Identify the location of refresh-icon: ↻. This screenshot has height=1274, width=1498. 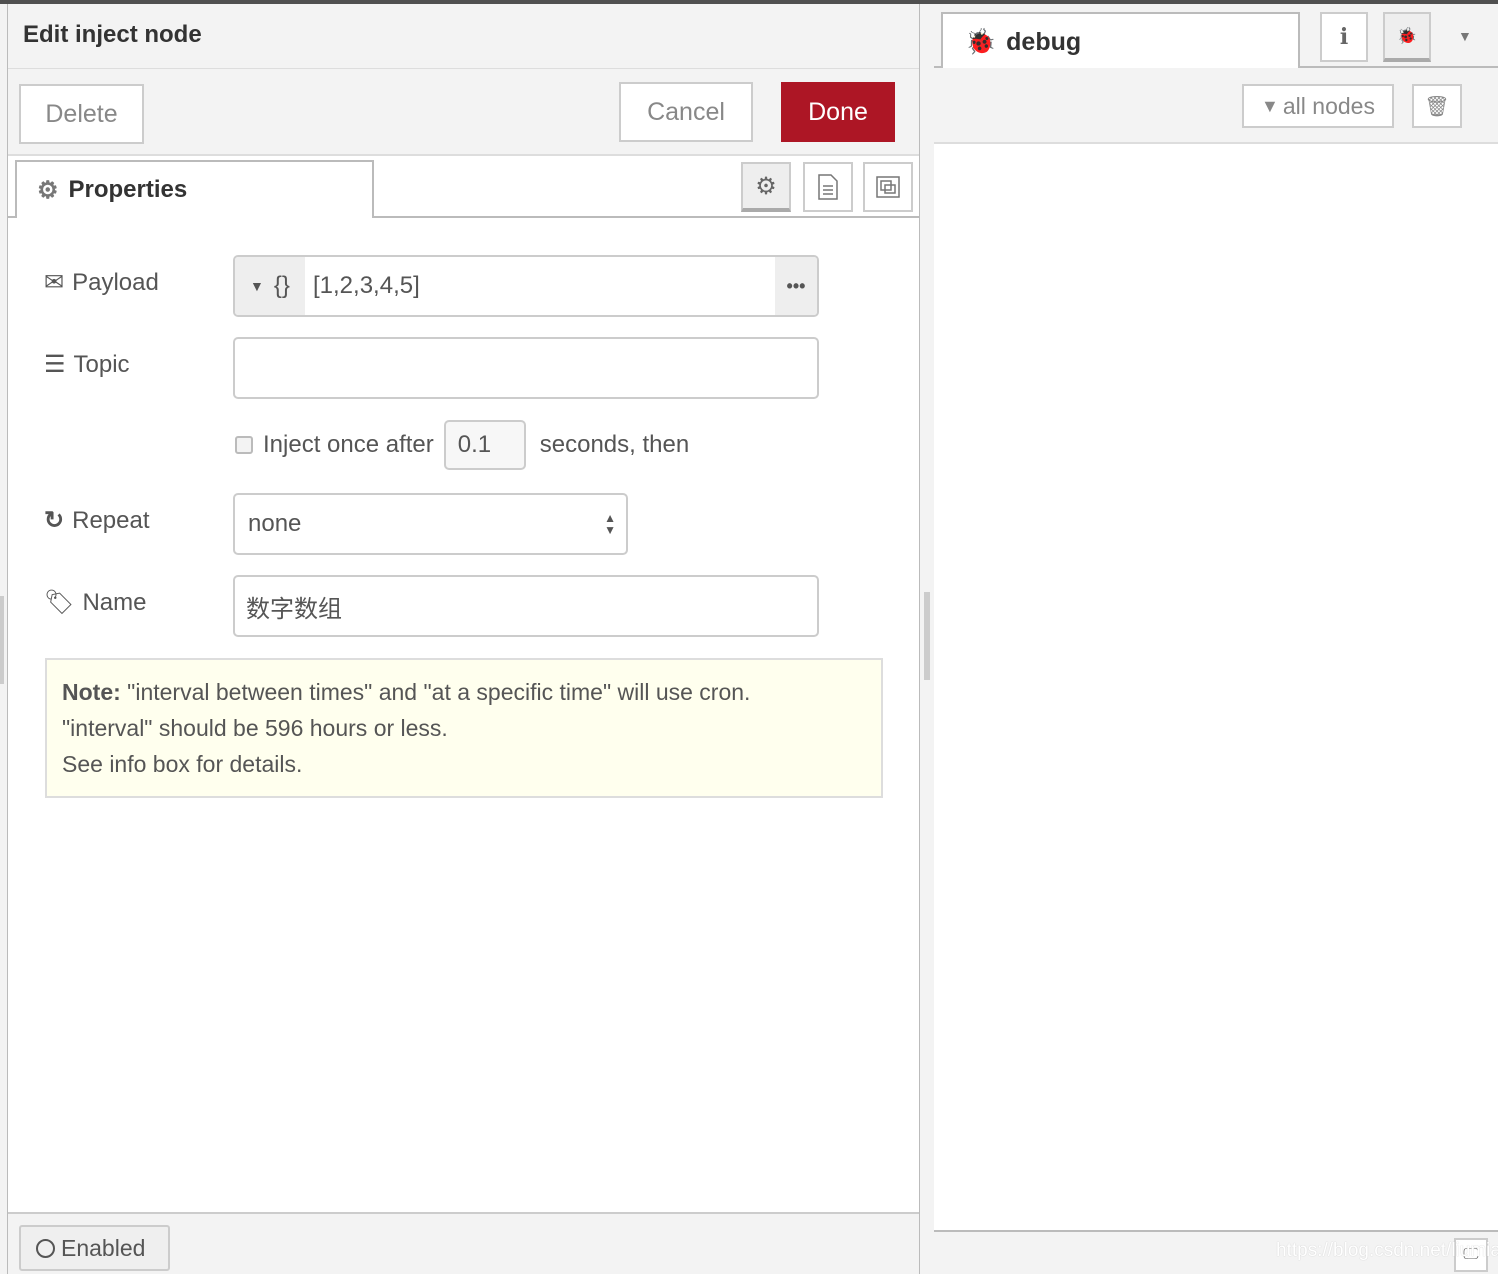
(54, 520).